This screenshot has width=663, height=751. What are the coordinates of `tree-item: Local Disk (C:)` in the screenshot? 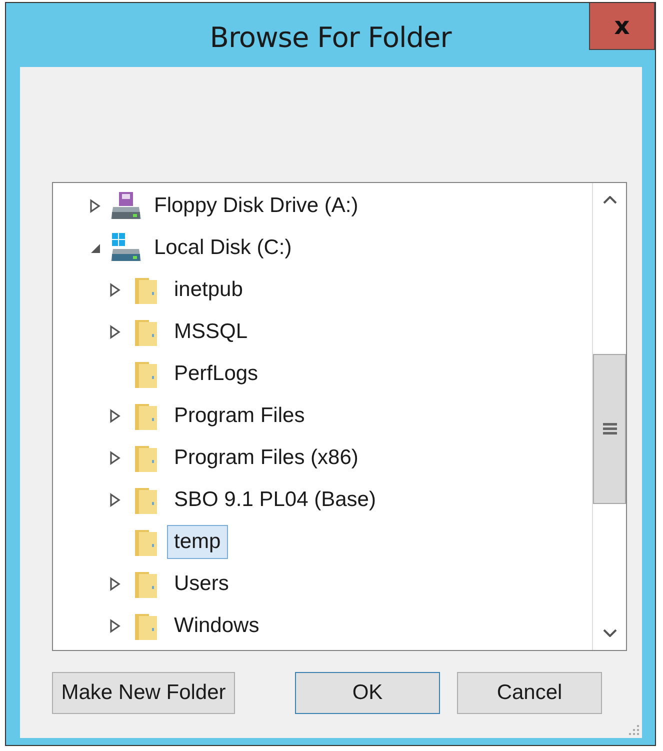 It's located at (223, 248).